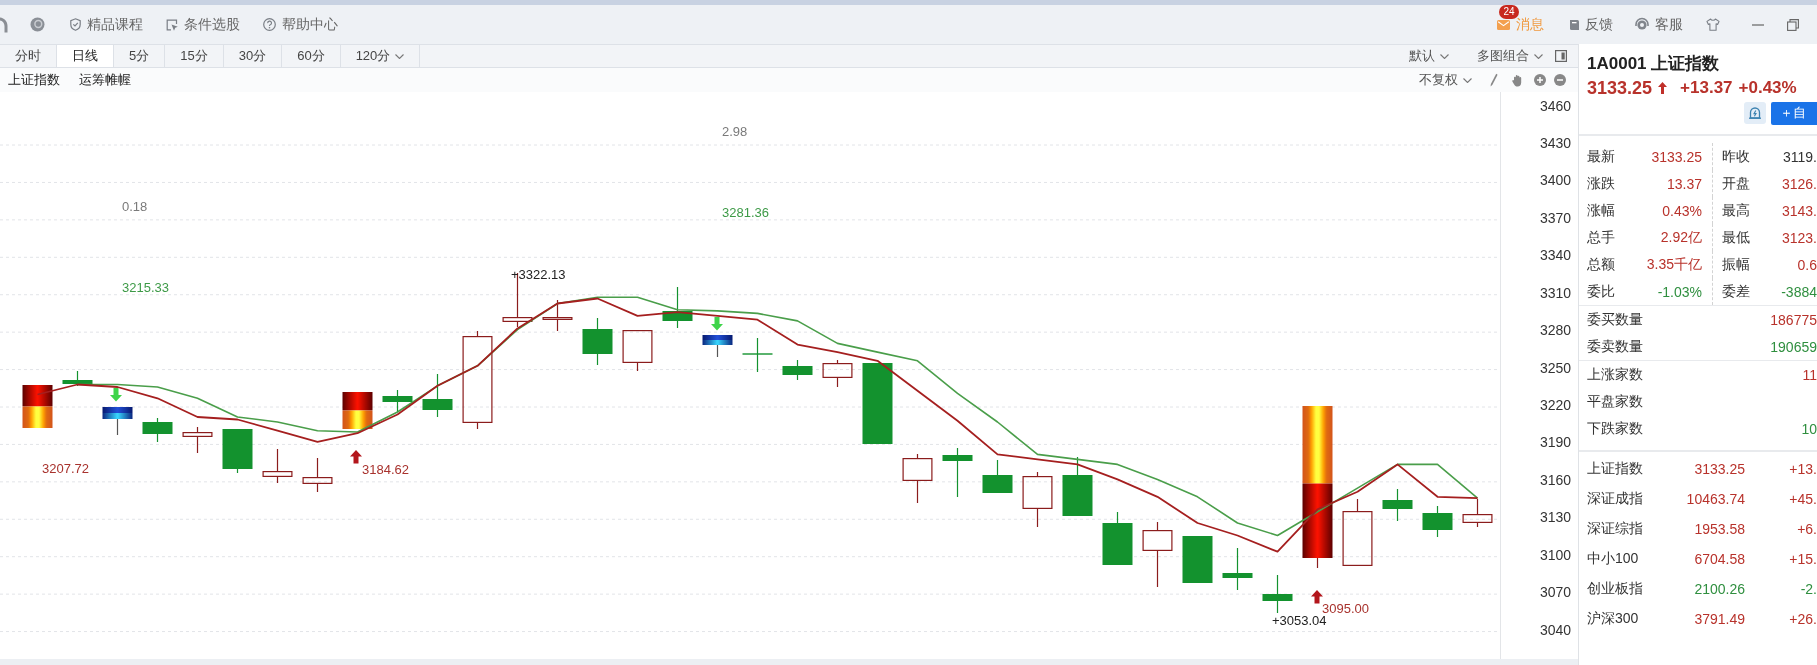 This screenshot has width=1817, height=665. What do you see at coordinates (1799, 291) in the screenshot?
I see `stat-value: -3884` at bounding box center [1799, 291].